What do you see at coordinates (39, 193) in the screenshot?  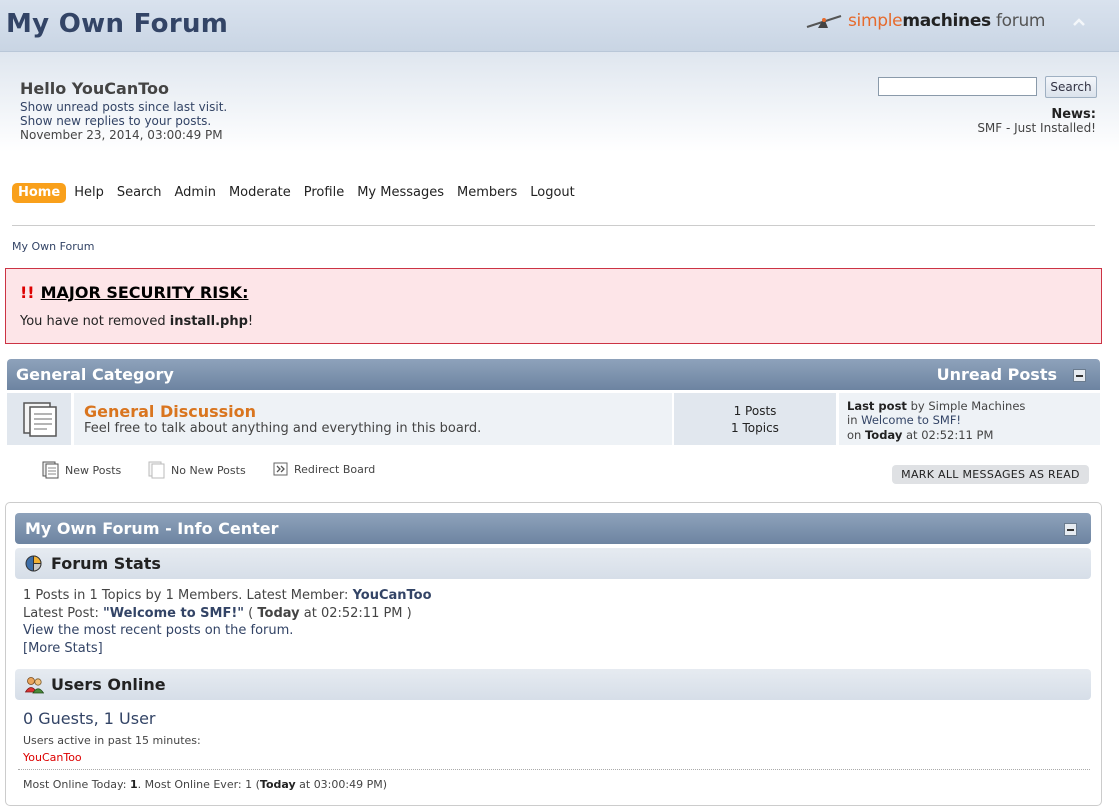 I see `menu-item-home: Home` at bounding box center [39, 193].